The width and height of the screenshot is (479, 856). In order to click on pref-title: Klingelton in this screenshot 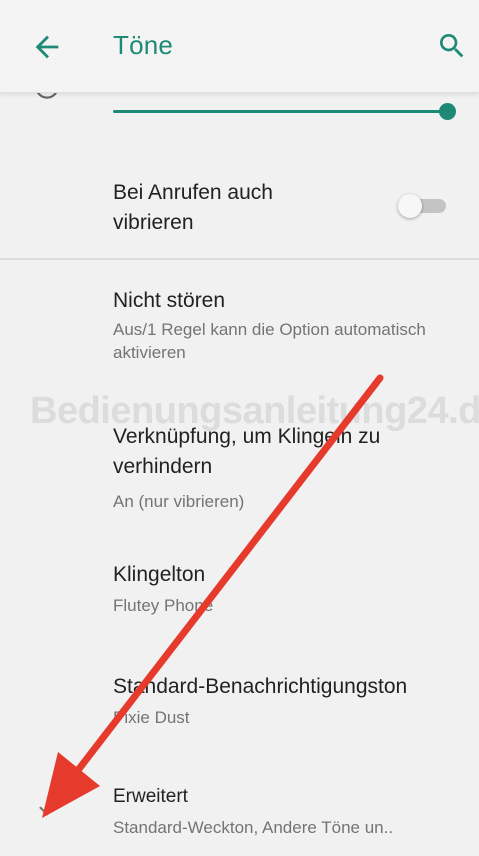, I will do `click(159, 574)`.